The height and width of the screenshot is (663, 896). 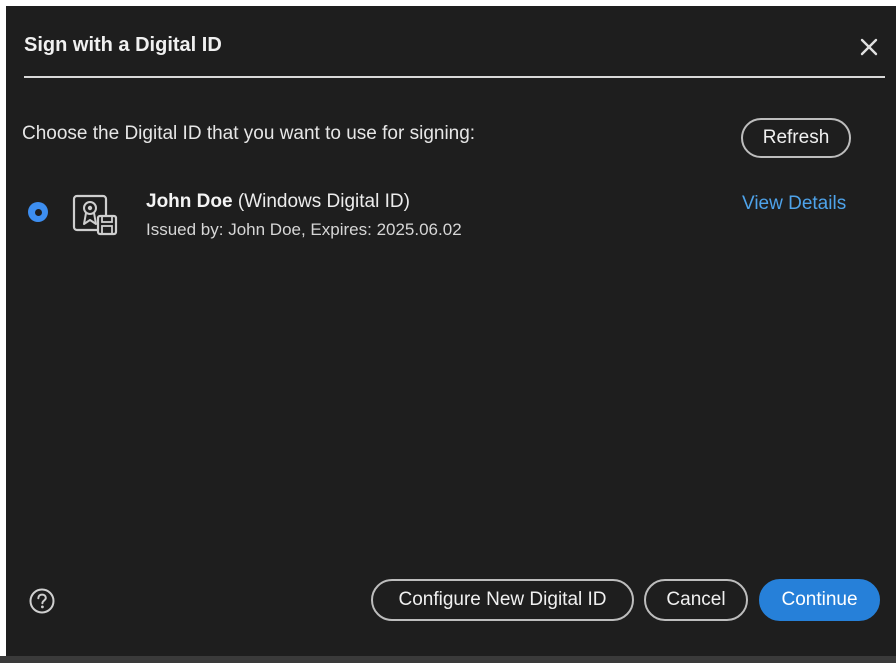 What do you see at coordinates (95, 215) in the screenshot?
I see `certificate-icon` at bounding box center [95, 215].